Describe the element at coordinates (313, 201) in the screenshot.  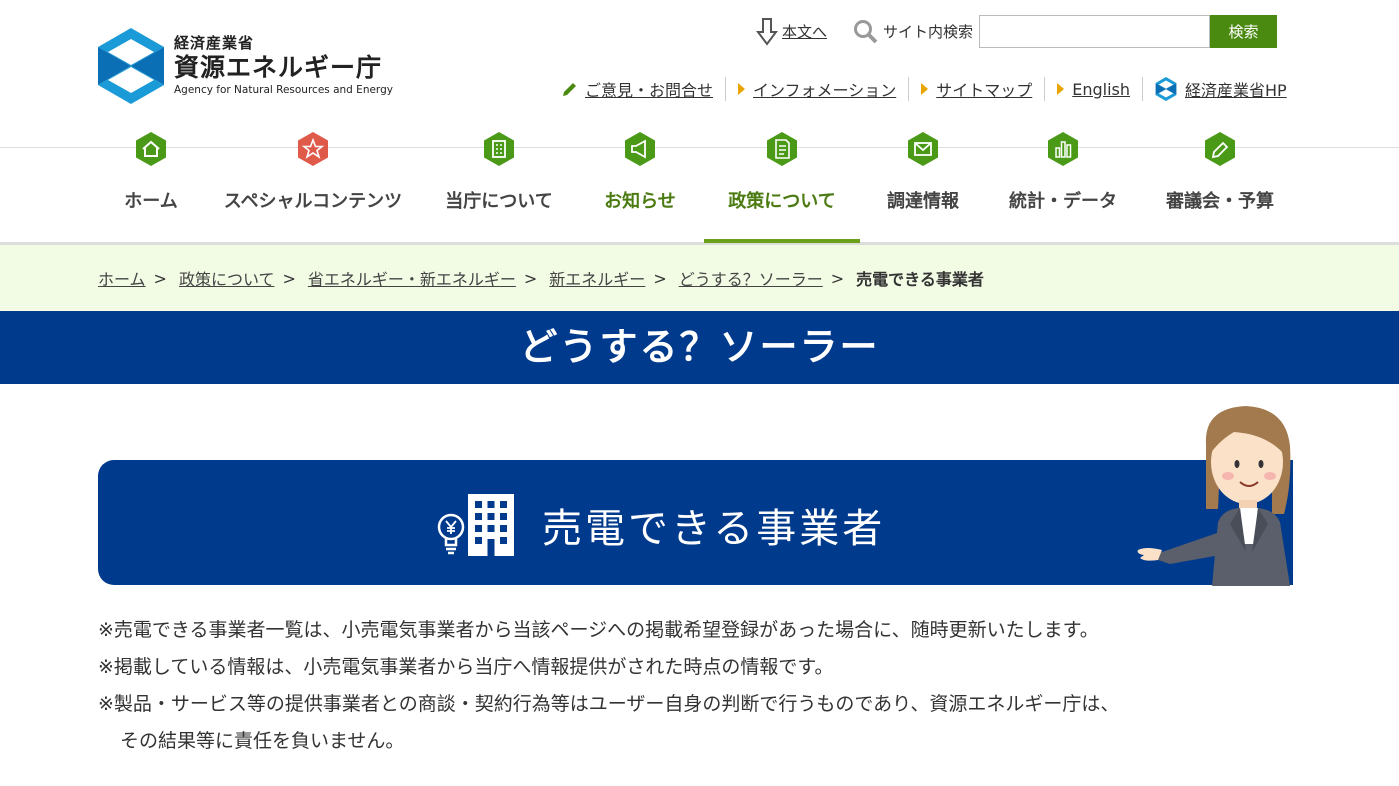
I see `nav-label: スペシャルコンテンツ` at that location.